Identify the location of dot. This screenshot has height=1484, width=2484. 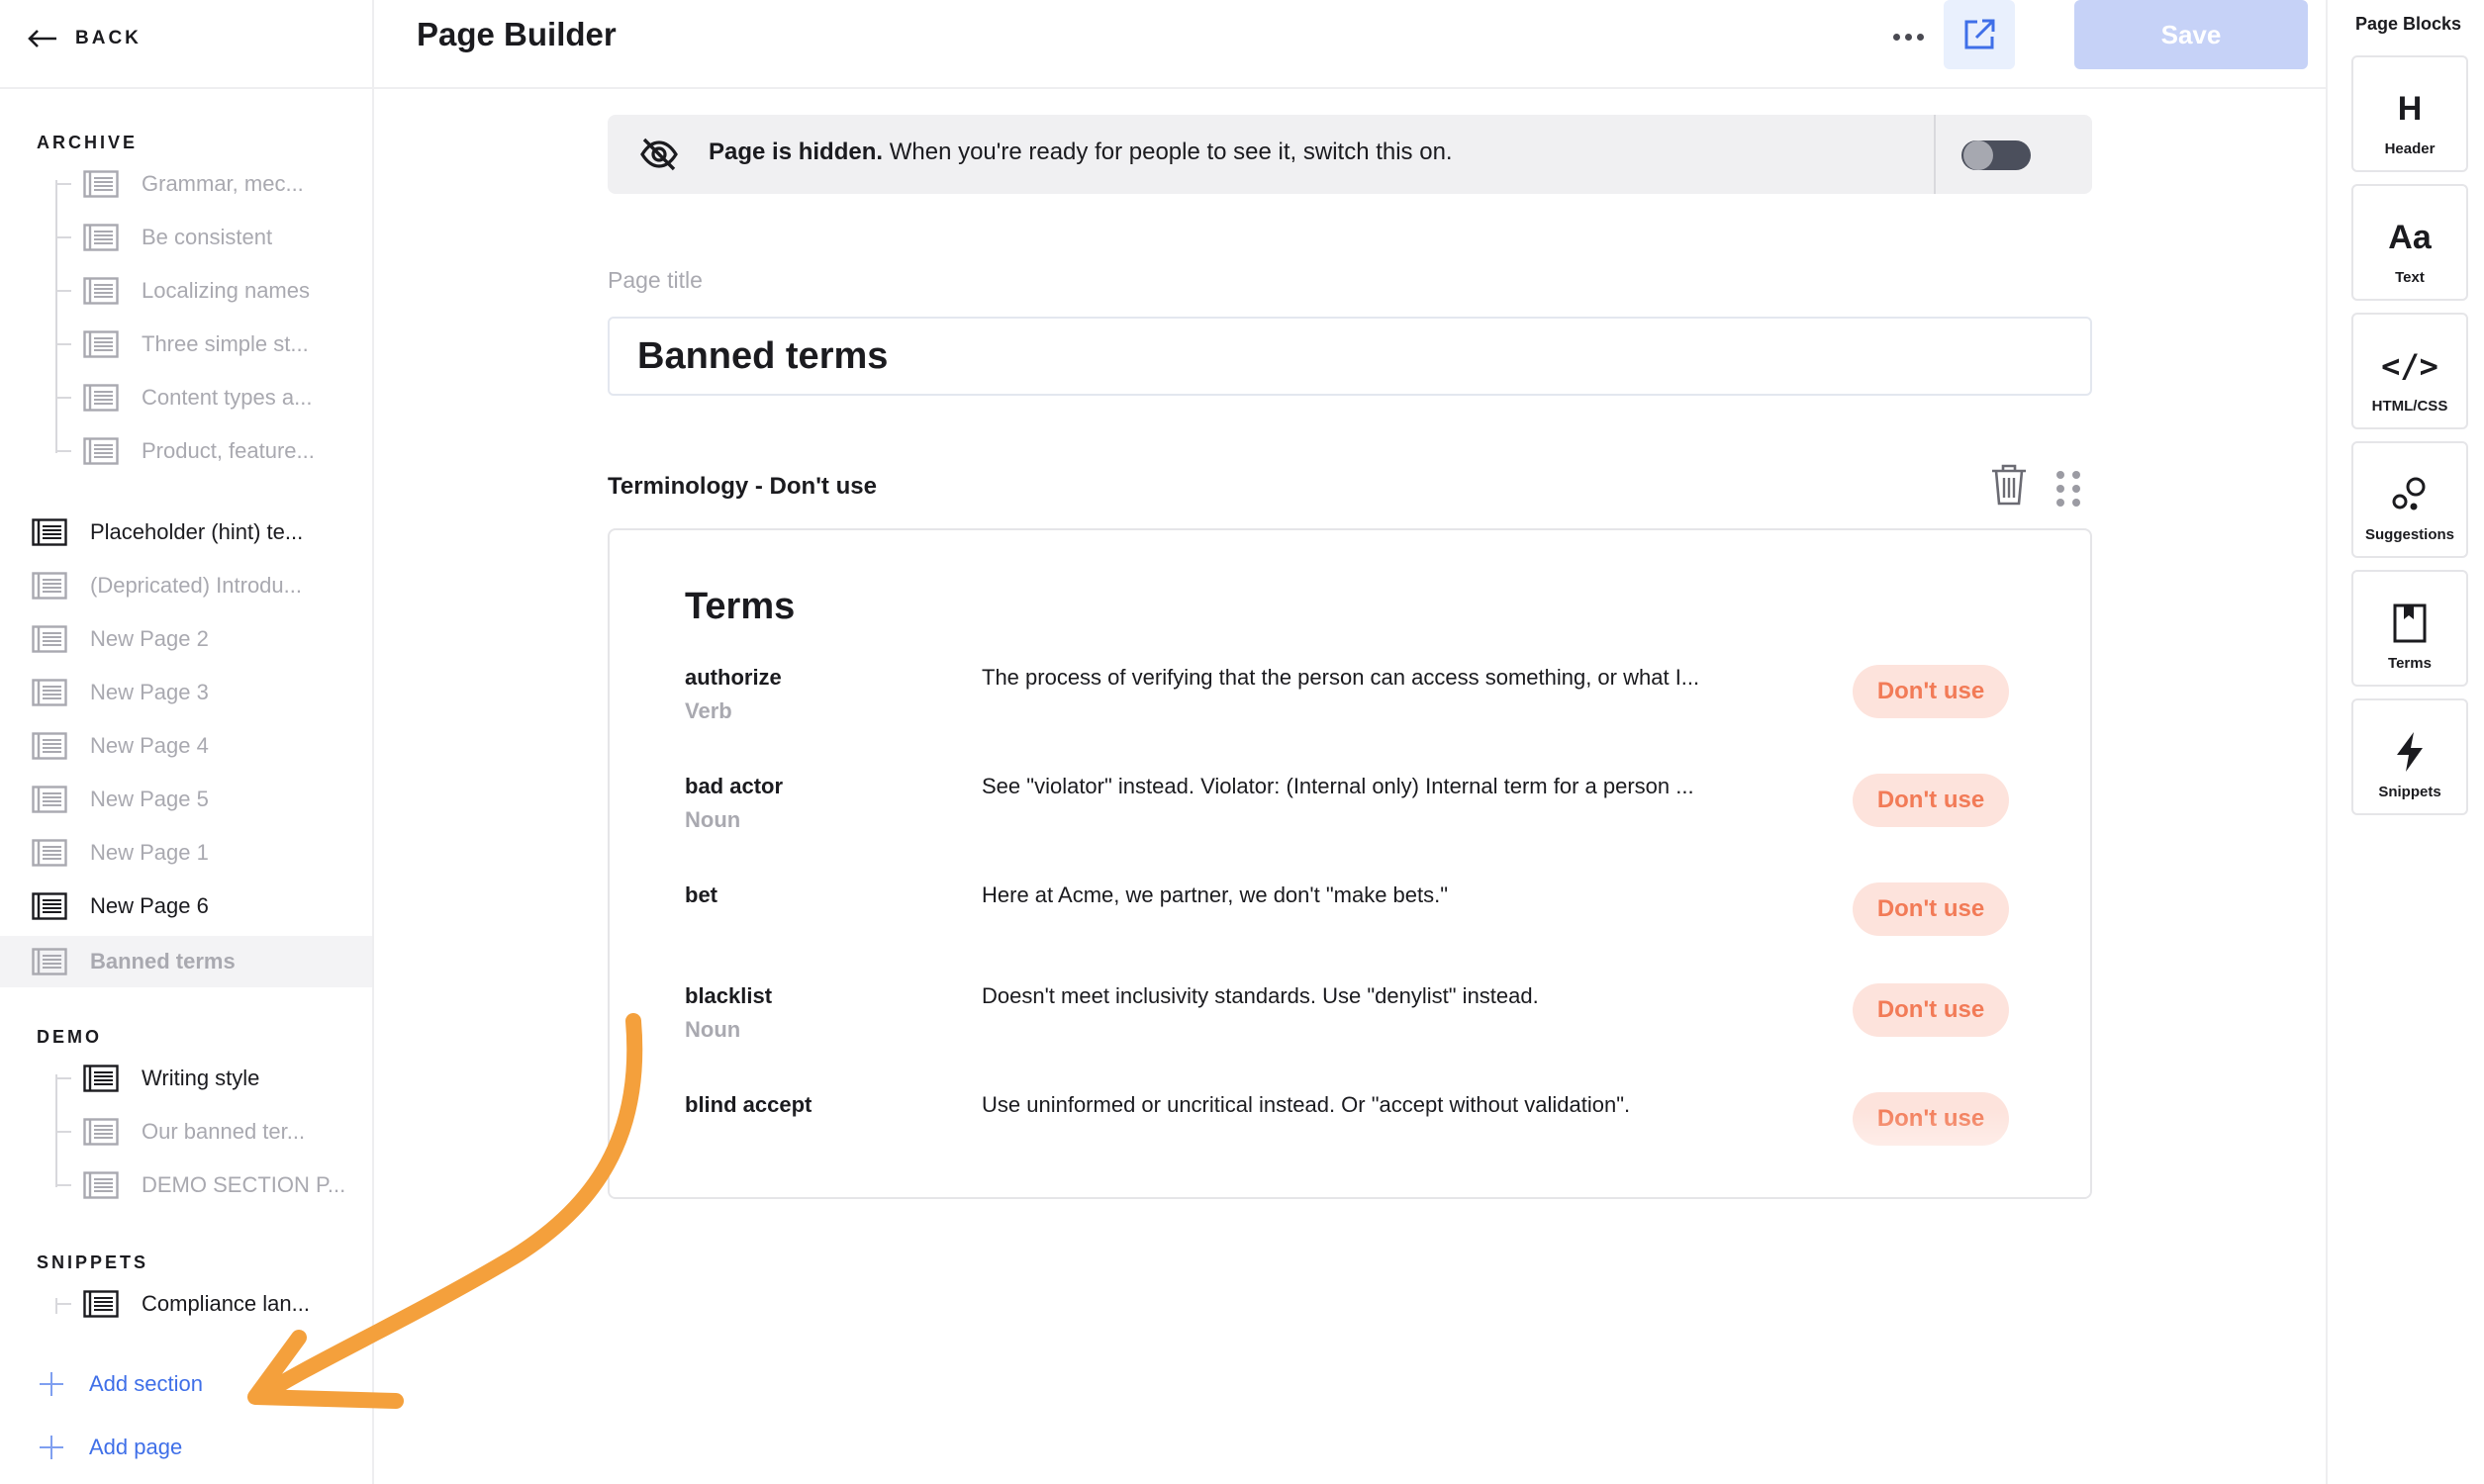
(1920, 37).